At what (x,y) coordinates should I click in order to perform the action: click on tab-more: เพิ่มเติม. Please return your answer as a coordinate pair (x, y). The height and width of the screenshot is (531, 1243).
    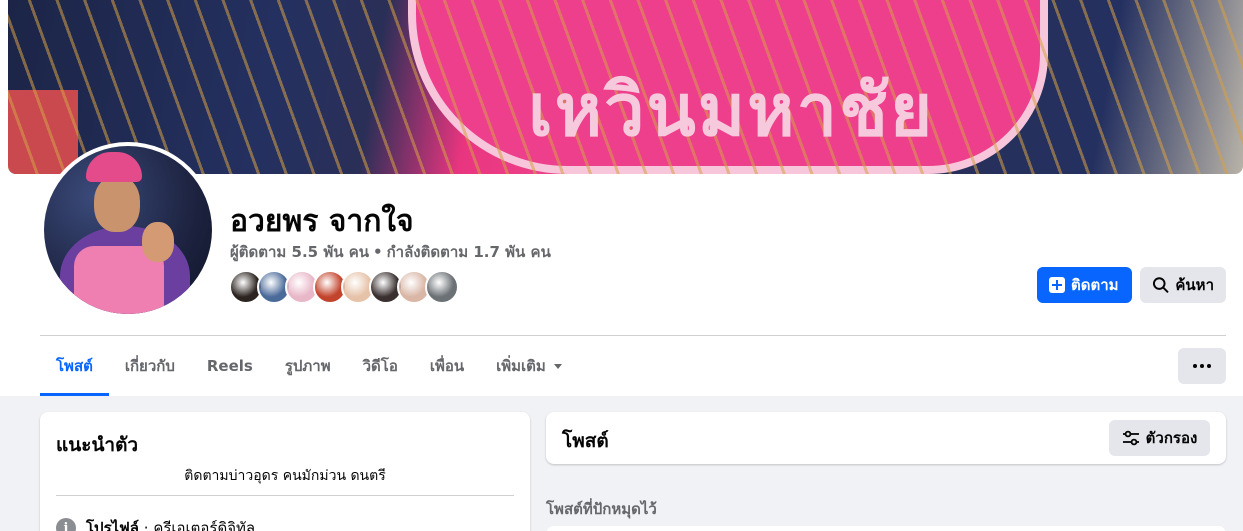
    Looking at the image, I should click on (529, 366).